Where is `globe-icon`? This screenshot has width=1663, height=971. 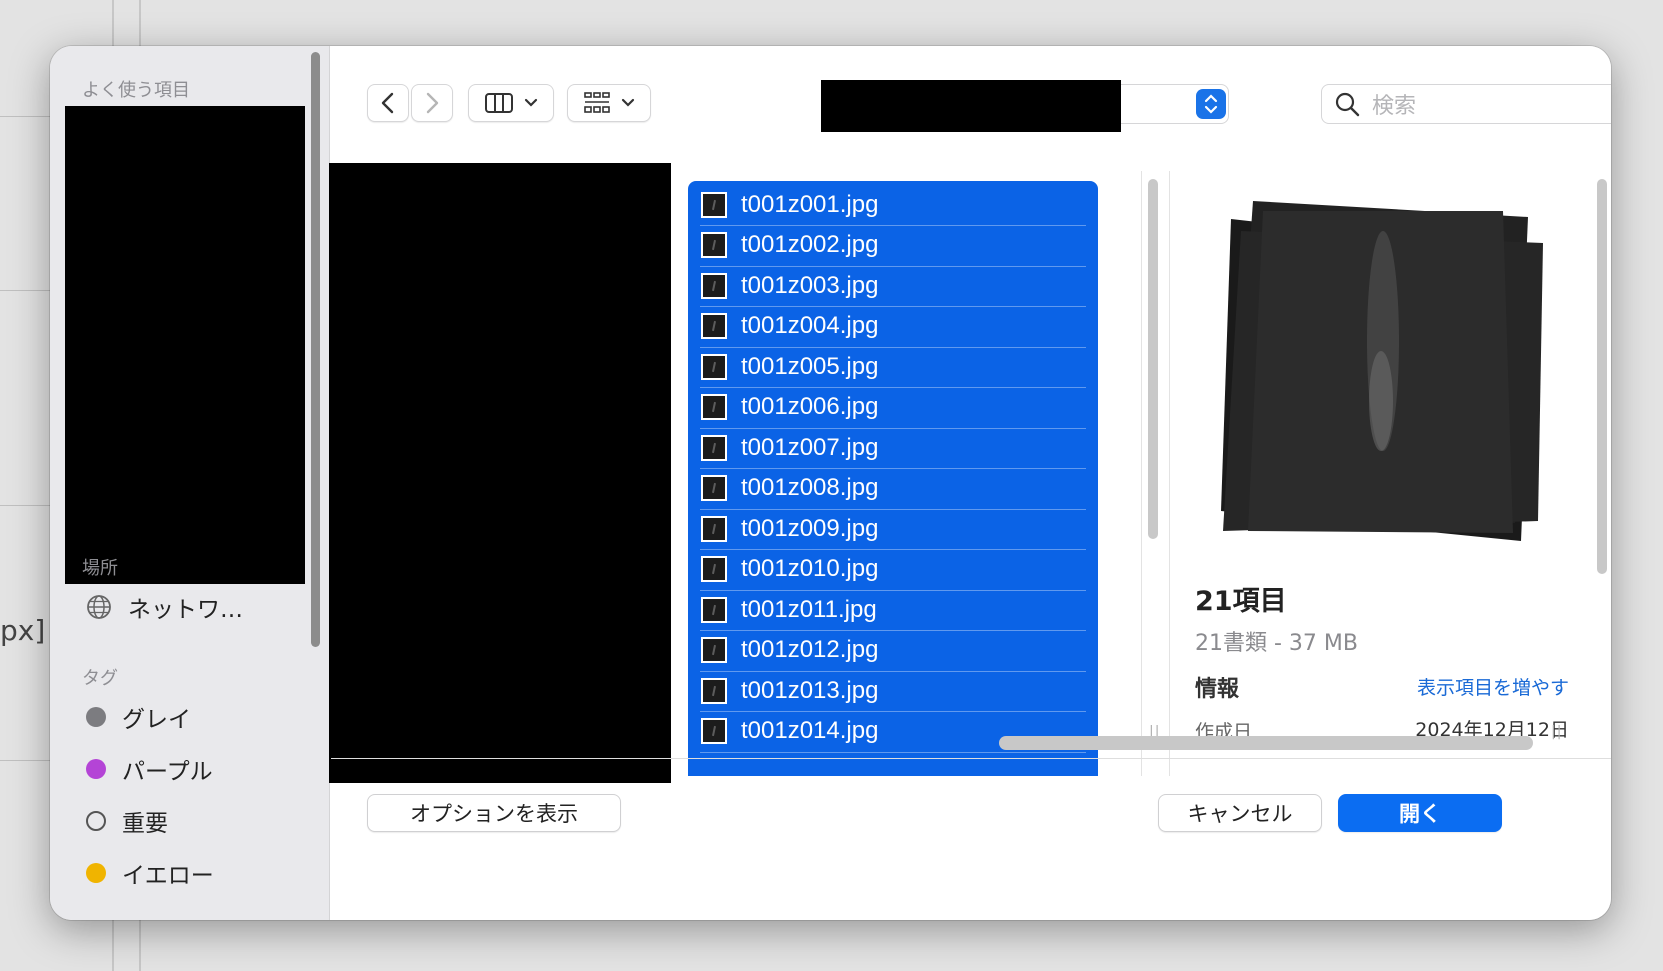
globe-icon is located at coordinates (99, 607).